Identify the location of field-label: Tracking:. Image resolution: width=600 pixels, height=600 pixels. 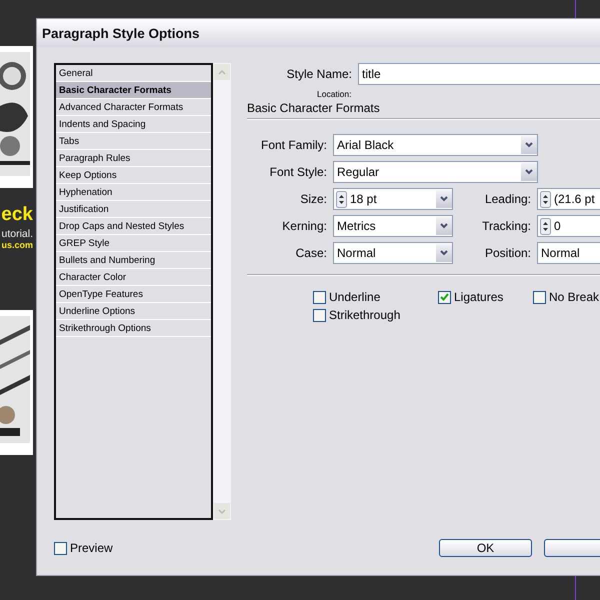
(506, 226).